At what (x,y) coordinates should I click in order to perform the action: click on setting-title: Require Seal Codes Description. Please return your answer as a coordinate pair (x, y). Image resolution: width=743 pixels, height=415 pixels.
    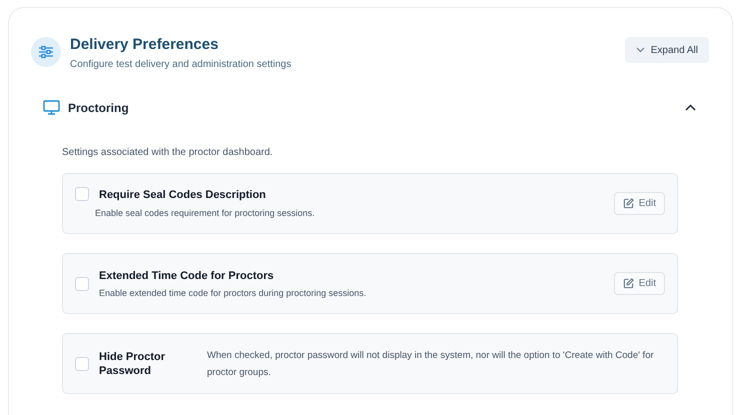
    Looking at the image, I should click on (183, 195).